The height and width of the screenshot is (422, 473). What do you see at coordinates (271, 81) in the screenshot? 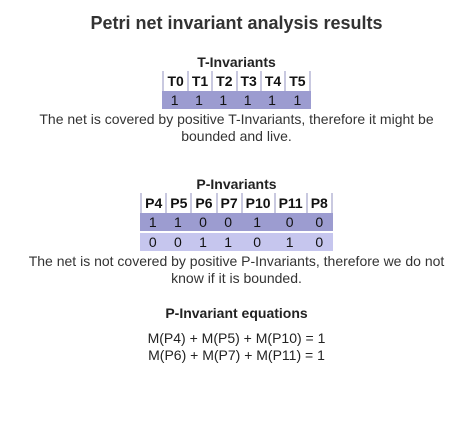
I see `column-header-t4: T4` at bounding box center [271, 81].